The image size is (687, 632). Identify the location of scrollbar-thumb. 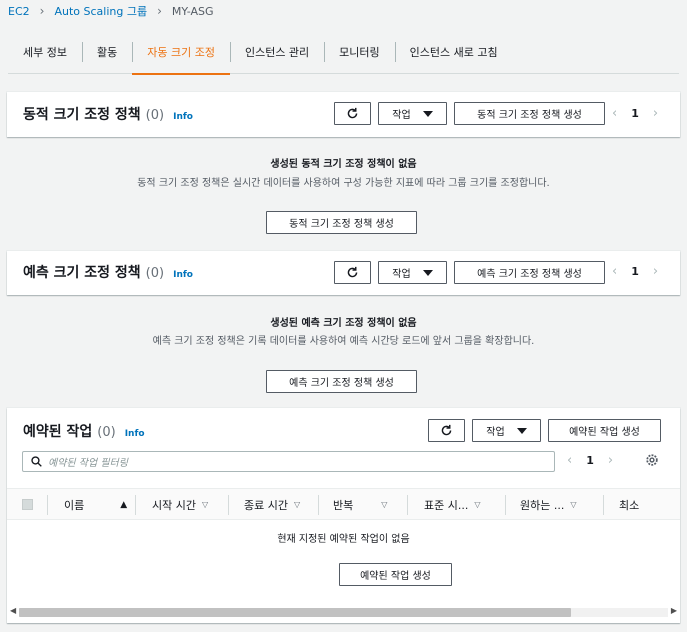
(295, 612).